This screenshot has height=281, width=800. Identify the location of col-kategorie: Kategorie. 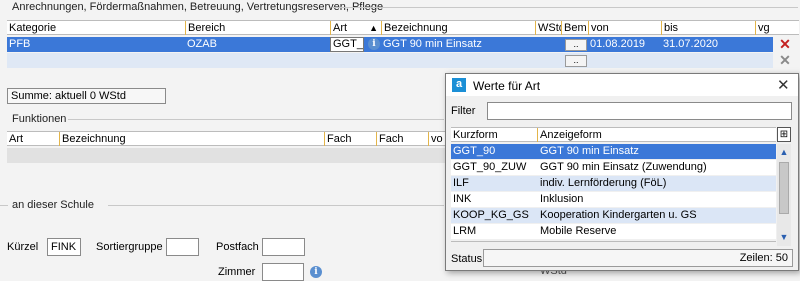
(96, 28).